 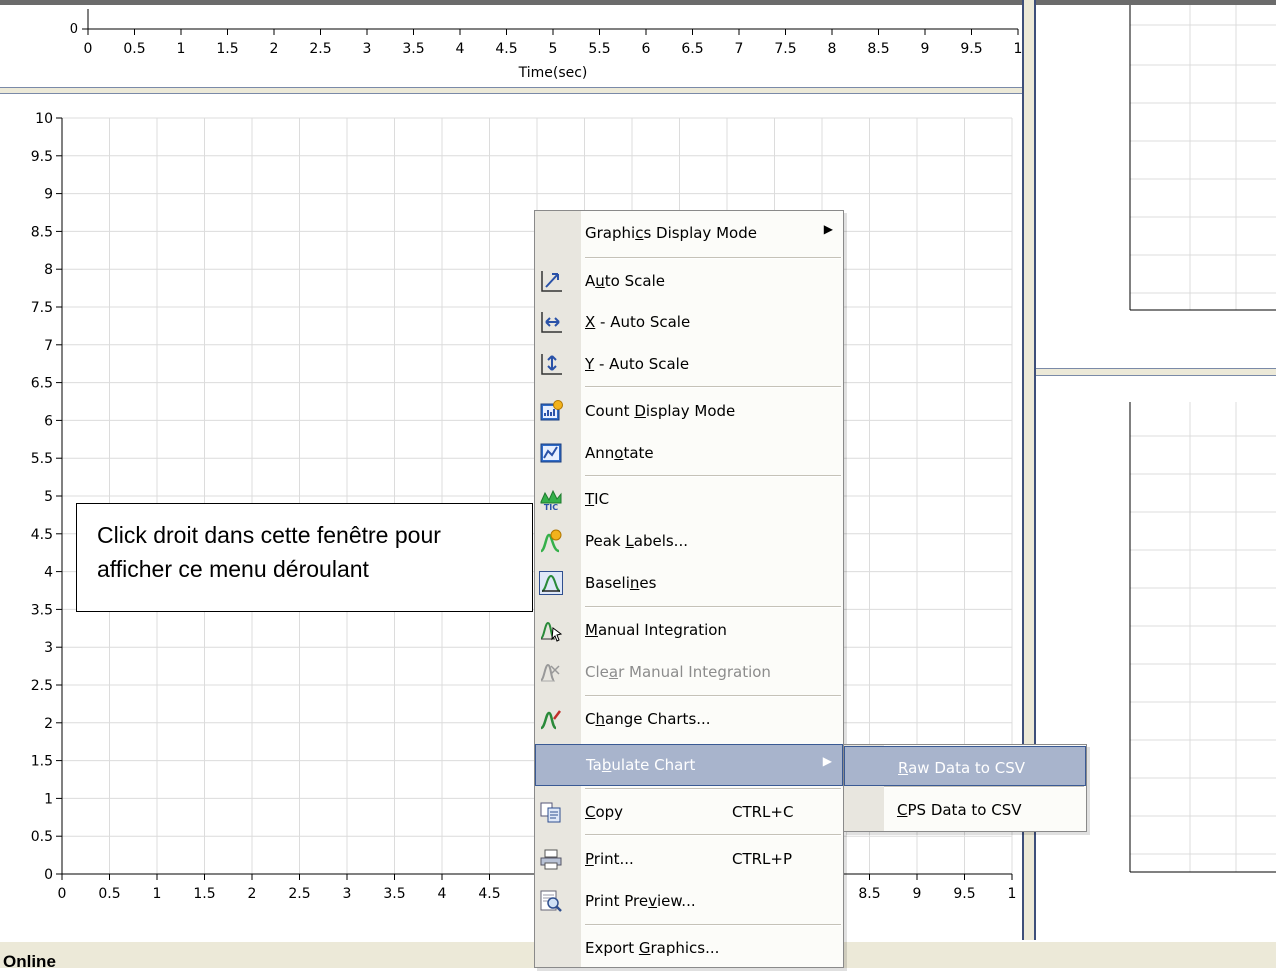 I want to click on menu-access-key: R, so click(x=903, y=768).